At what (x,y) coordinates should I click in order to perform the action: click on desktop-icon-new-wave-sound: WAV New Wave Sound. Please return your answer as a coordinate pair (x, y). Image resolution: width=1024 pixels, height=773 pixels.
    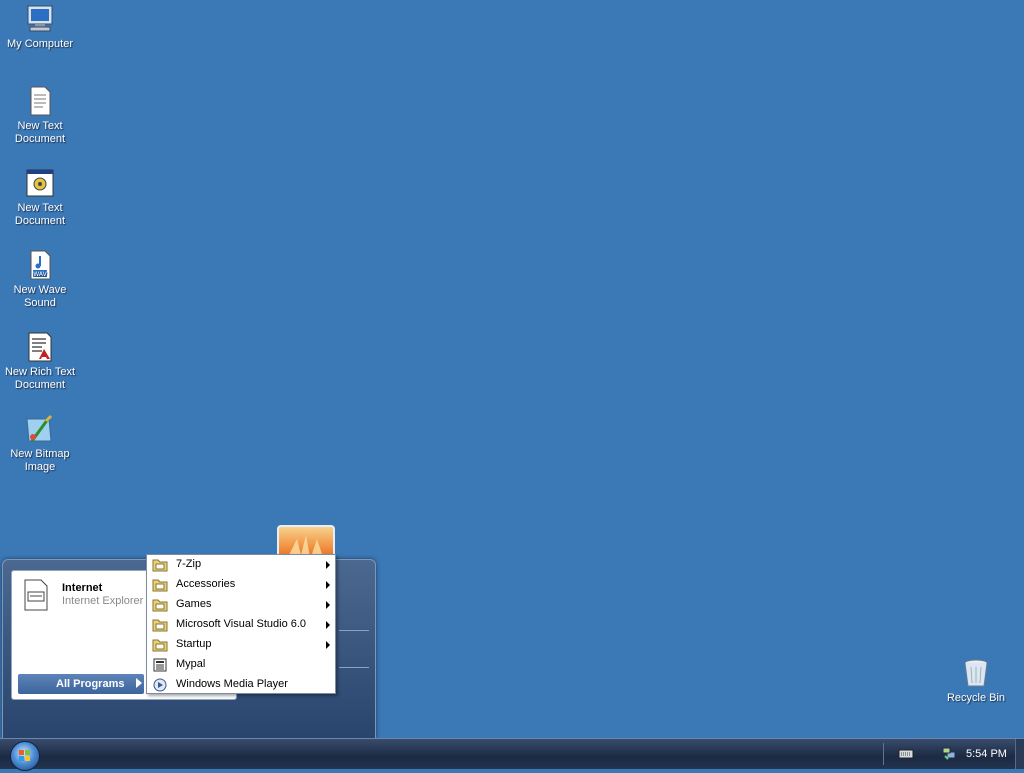
    Looking at the image, I should click on (40, 279).